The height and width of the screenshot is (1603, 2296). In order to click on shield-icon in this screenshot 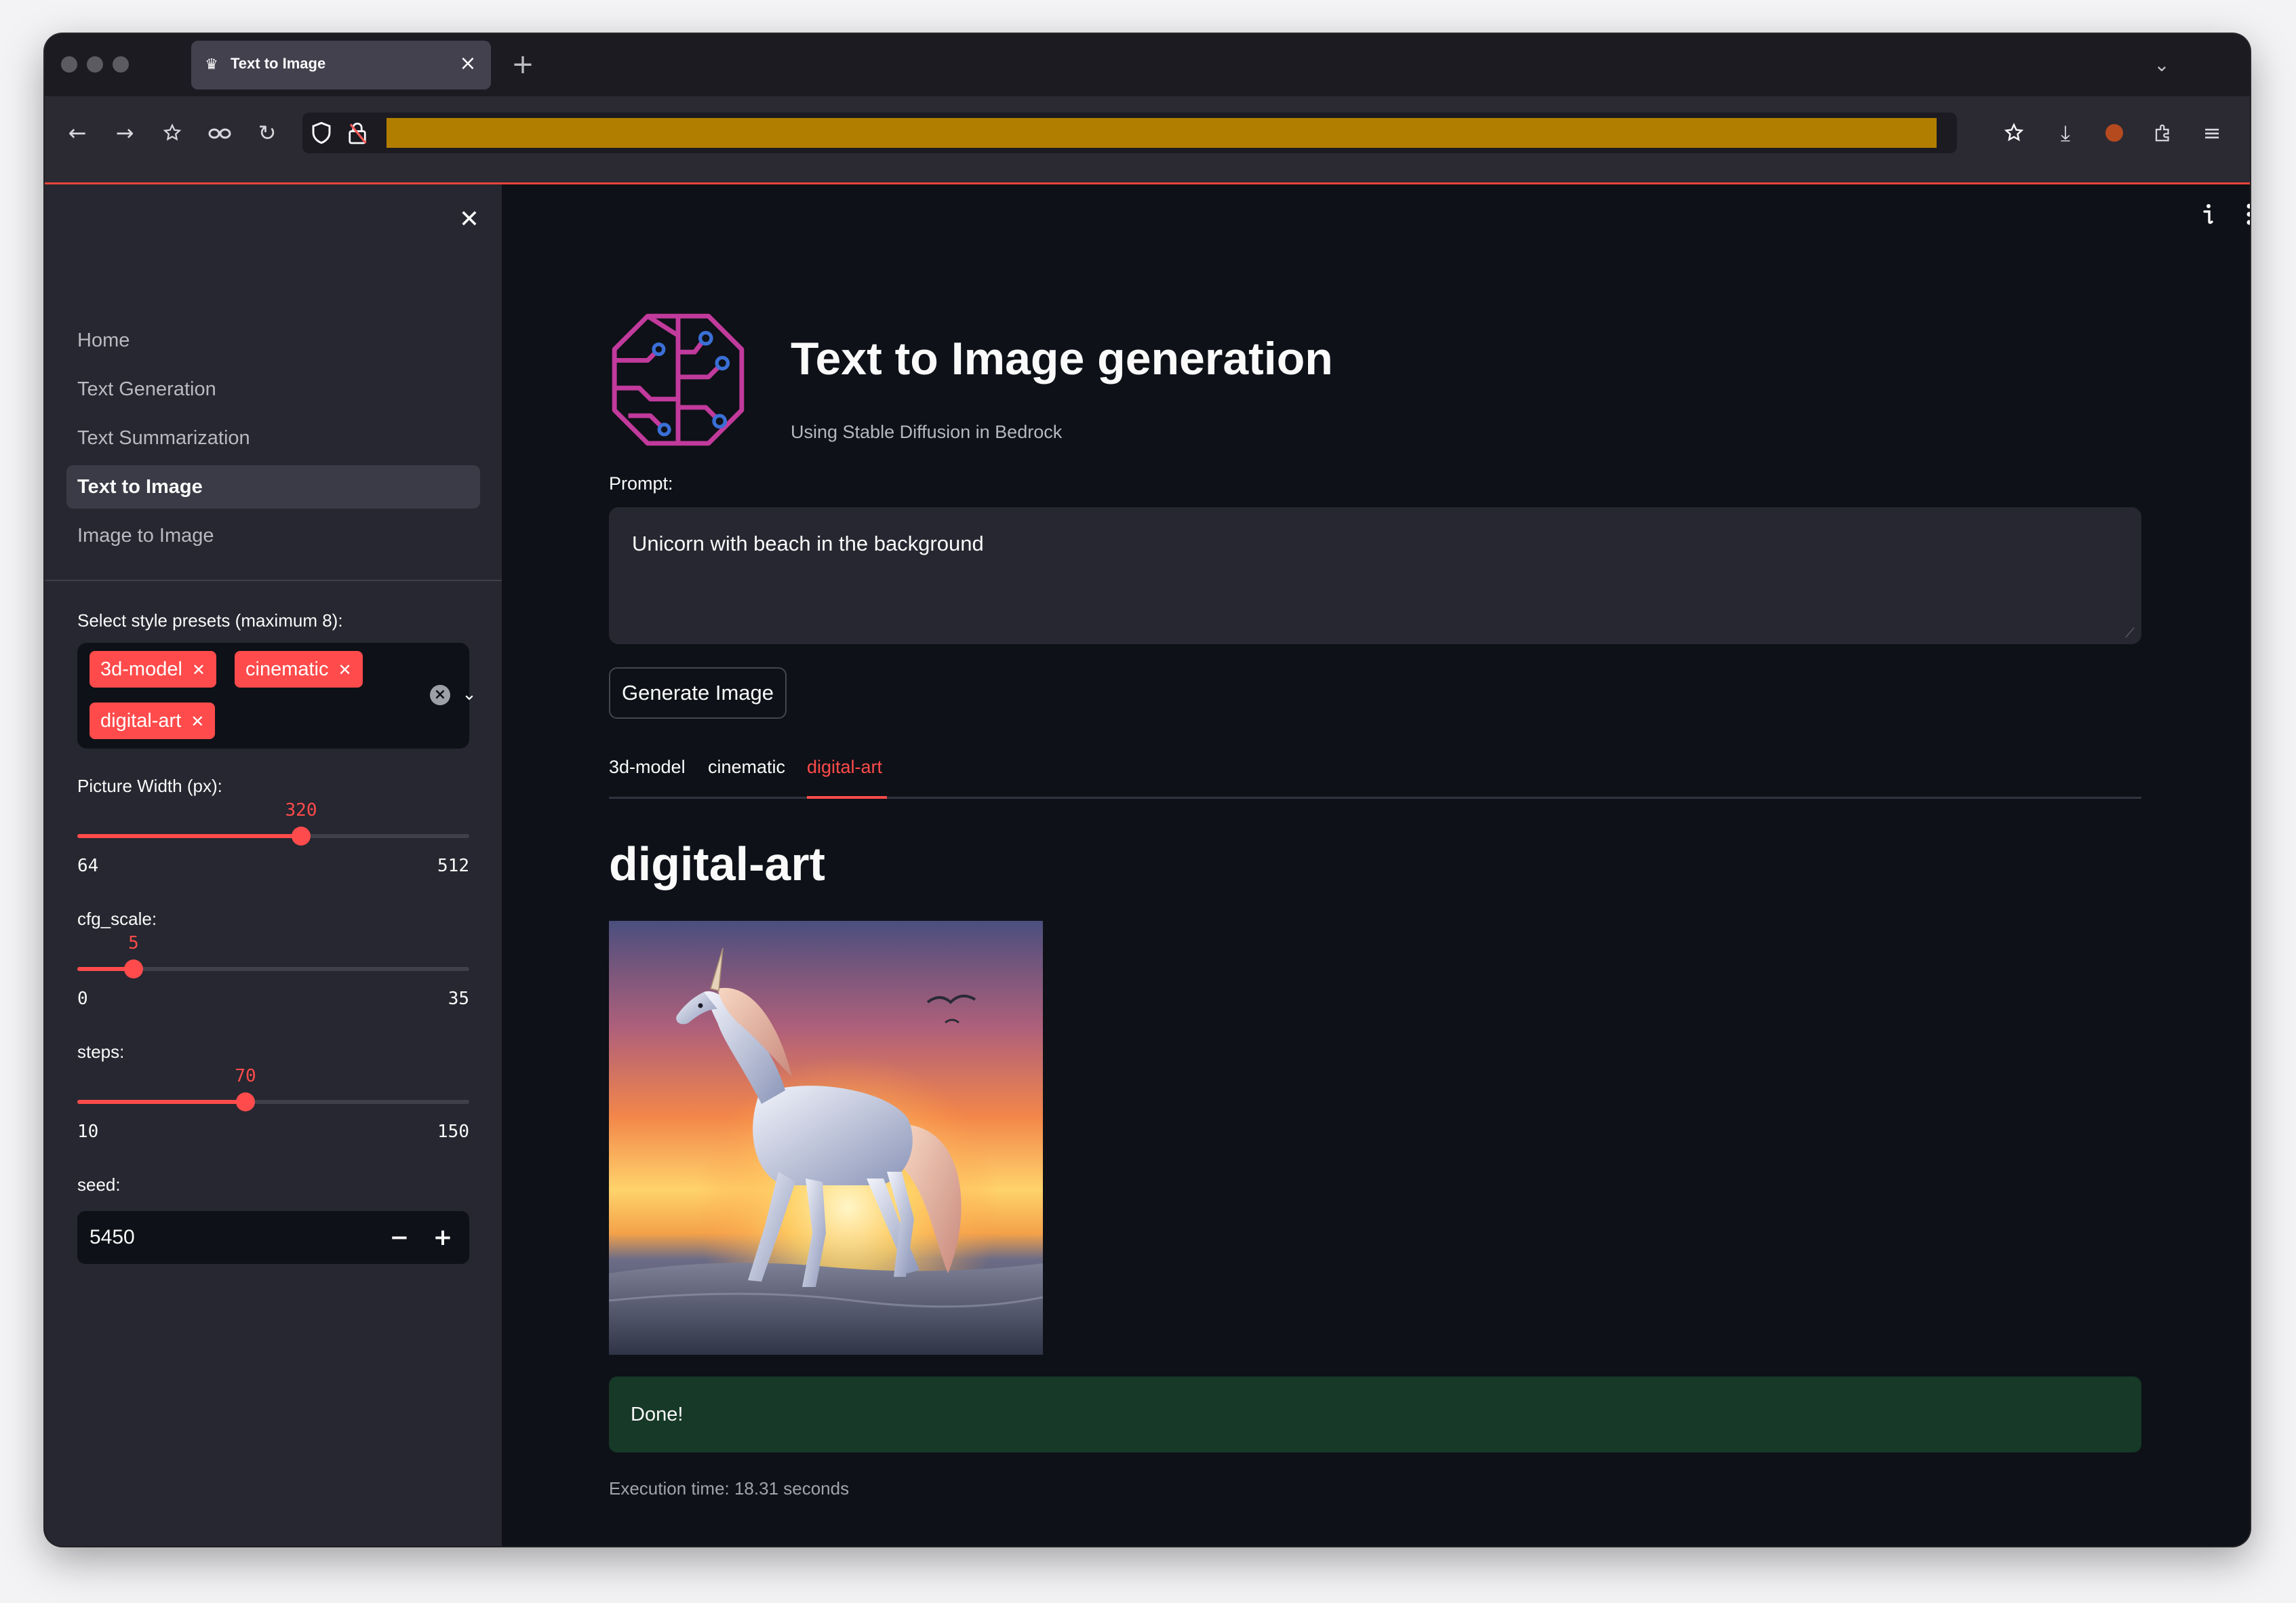, I will do `click(323, 133)`.